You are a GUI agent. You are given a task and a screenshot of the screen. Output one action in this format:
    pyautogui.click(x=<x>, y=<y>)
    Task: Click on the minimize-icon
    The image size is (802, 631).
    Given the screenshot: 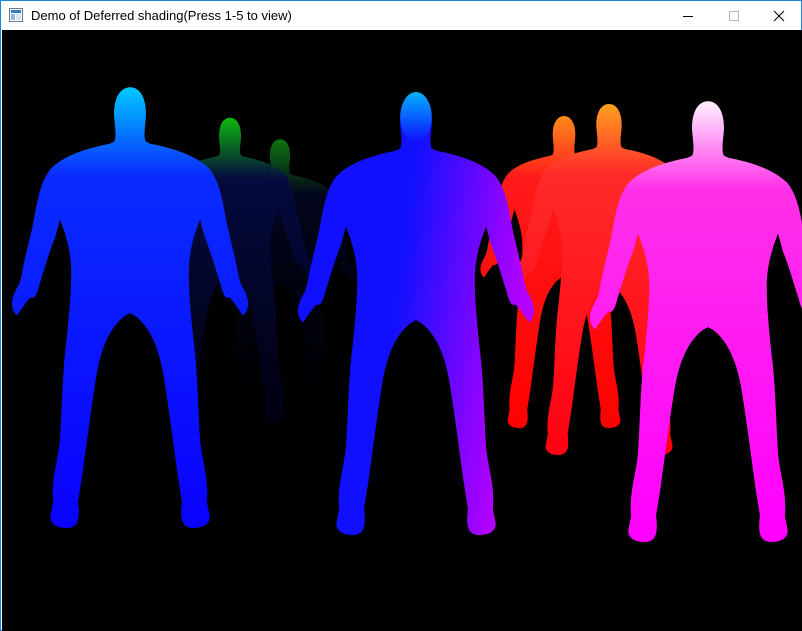 What is the action you would take?
    pyautogui.click(x=688, y=16)
    